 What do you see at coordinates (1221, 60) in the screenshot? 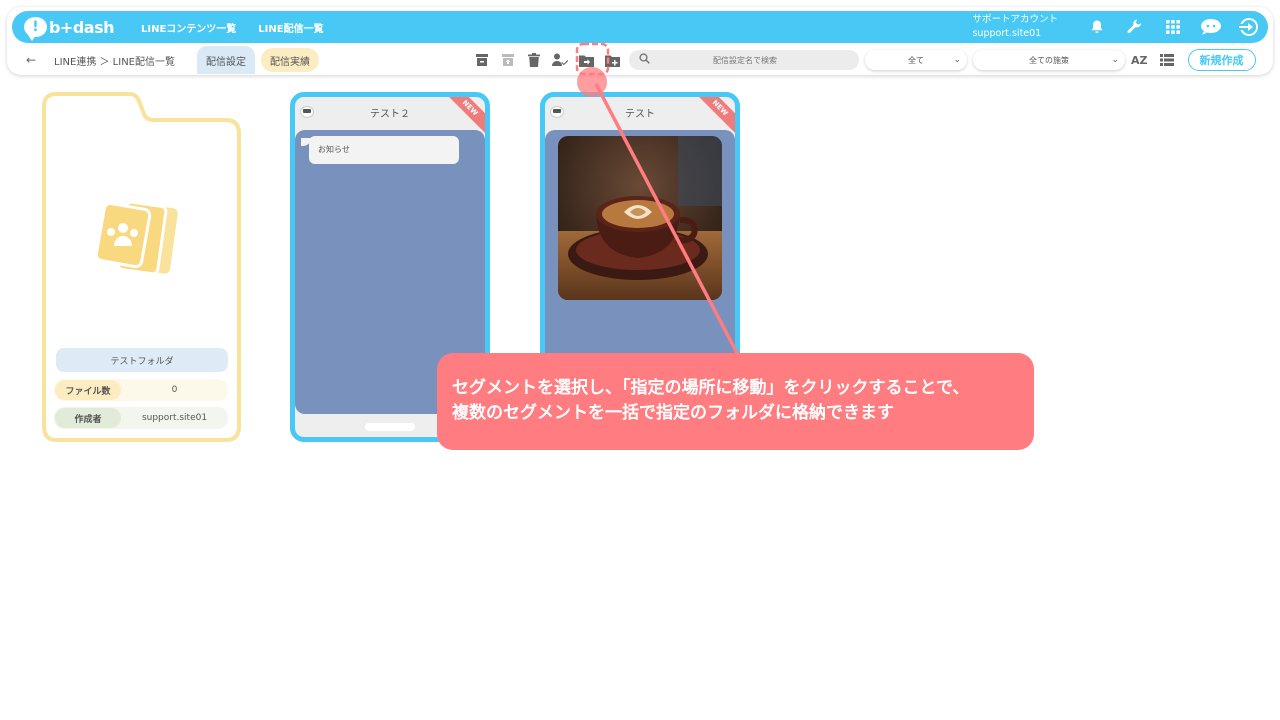
I see `create-new-button: 新規作成` at bounding box center [1221, 60].